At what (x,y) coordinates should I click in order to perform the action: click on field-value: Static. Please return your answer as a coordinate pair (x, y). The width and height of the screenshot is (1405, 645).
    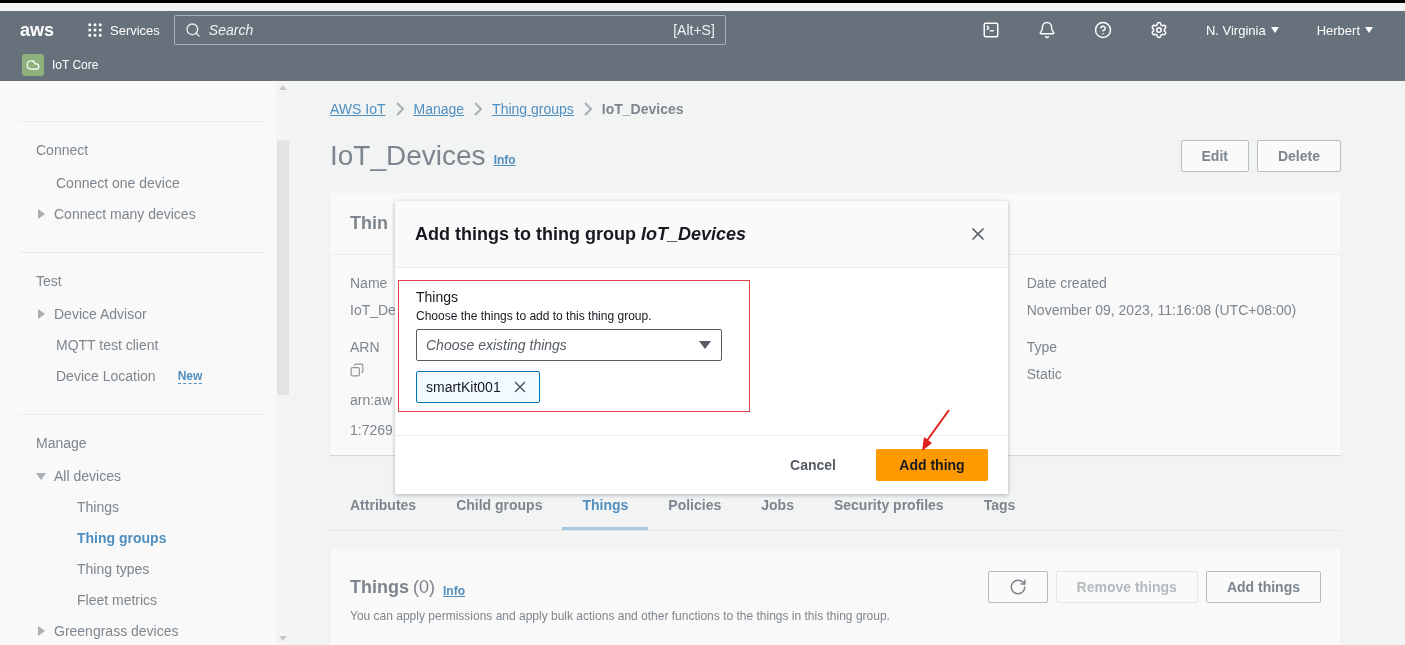
    Looking at the image, I should click on (1044, 374).